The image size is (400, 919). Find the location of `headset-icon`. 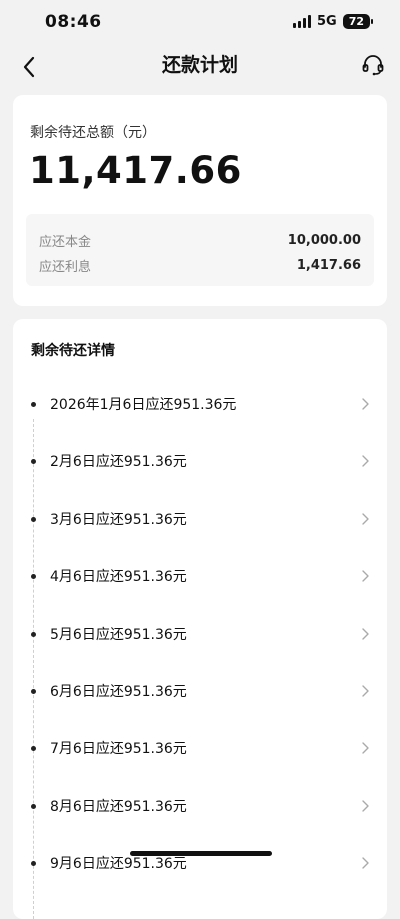

headset-icon is located at coordinates (373, 65).